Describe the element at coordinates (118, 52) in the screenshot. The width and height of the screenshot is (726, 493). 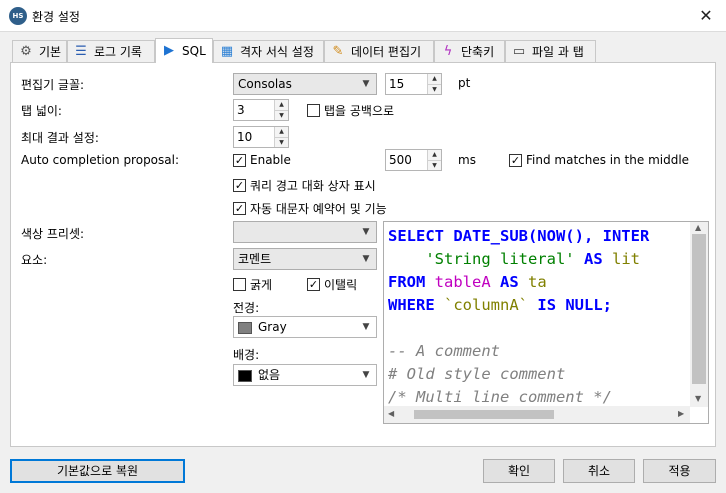
I see `tab-label: 로그 기록` at that location.